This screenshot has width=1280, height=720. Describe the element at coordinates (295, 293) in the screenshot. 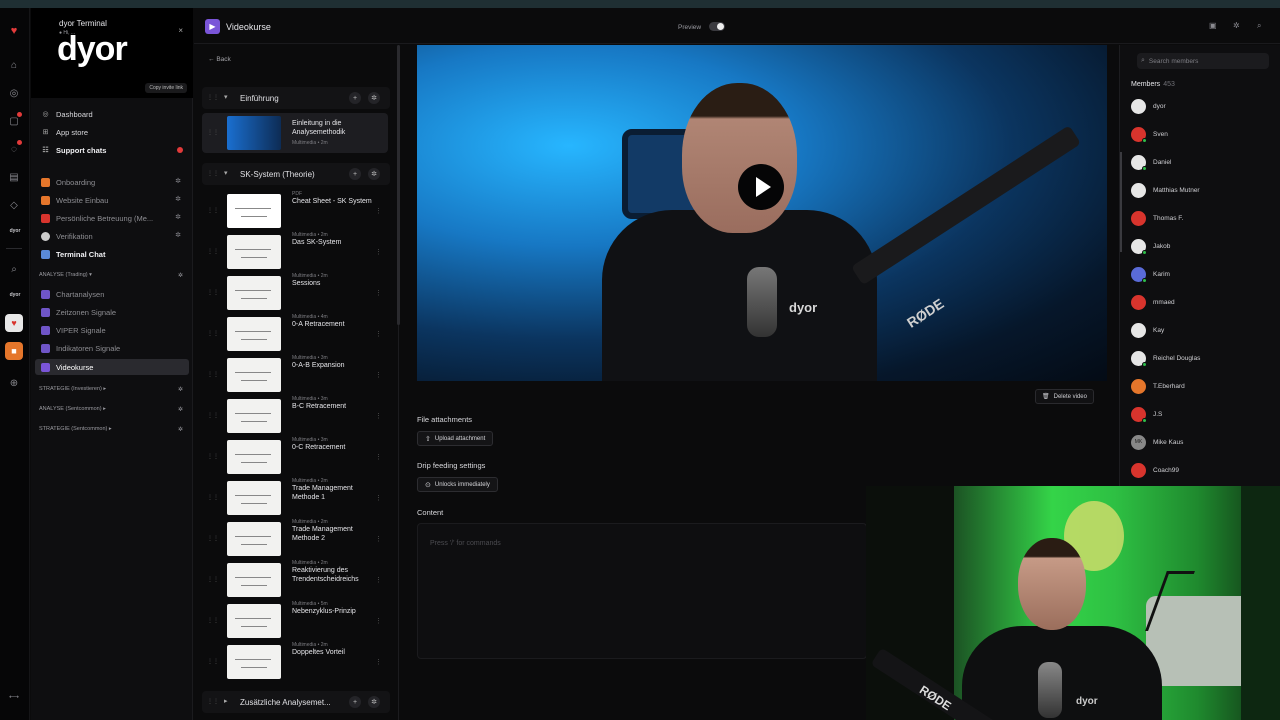

I see `lesson-item: ⋮⋮ Sessions Multimedia • 2m ⋮` at that location.